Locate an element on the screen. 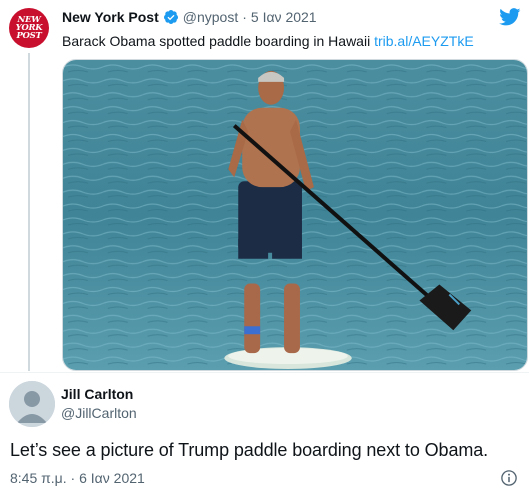  nypost-avatar: NEW YORK POST is located at coordinates (29, 28).